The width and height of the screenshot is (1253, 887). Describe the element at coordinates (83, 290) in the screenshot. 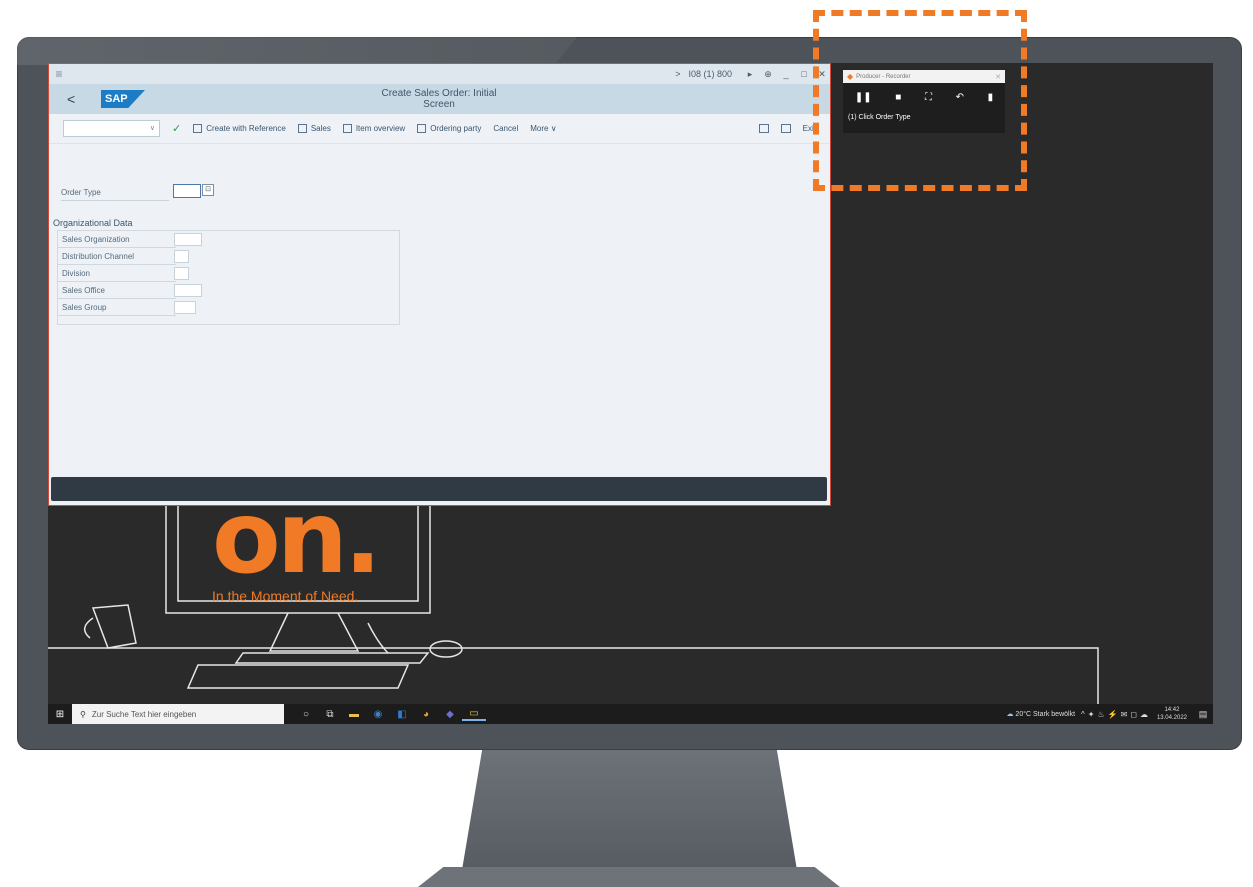

I see `sales-office-label: Sales Office` at that location.